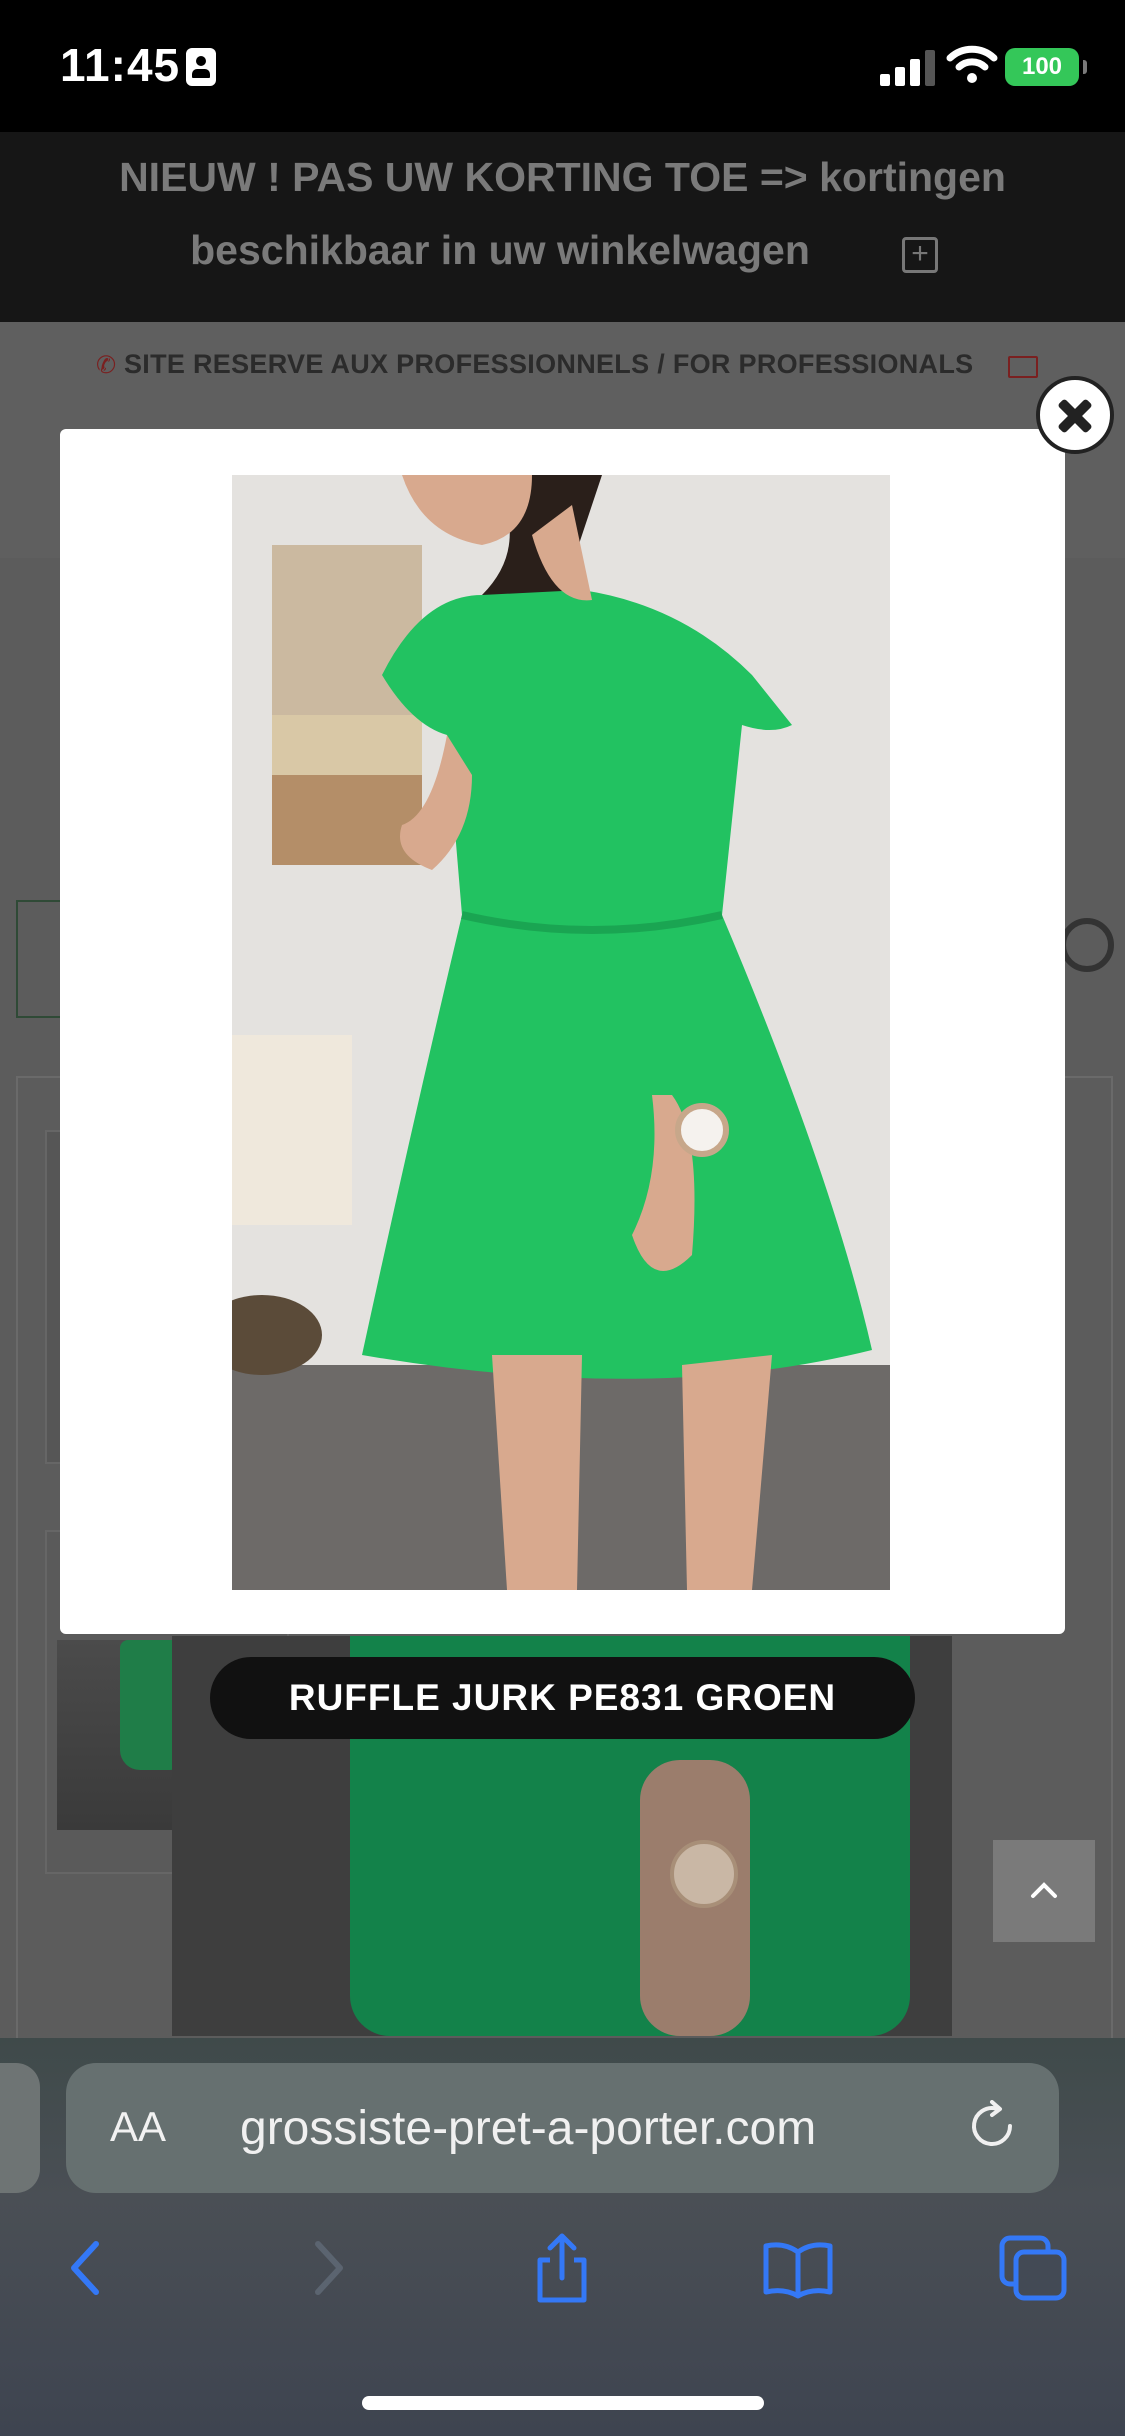  Describe the element at coordinates (1034, 2268) in the screenshot. I see `tabs-icon` at that location.